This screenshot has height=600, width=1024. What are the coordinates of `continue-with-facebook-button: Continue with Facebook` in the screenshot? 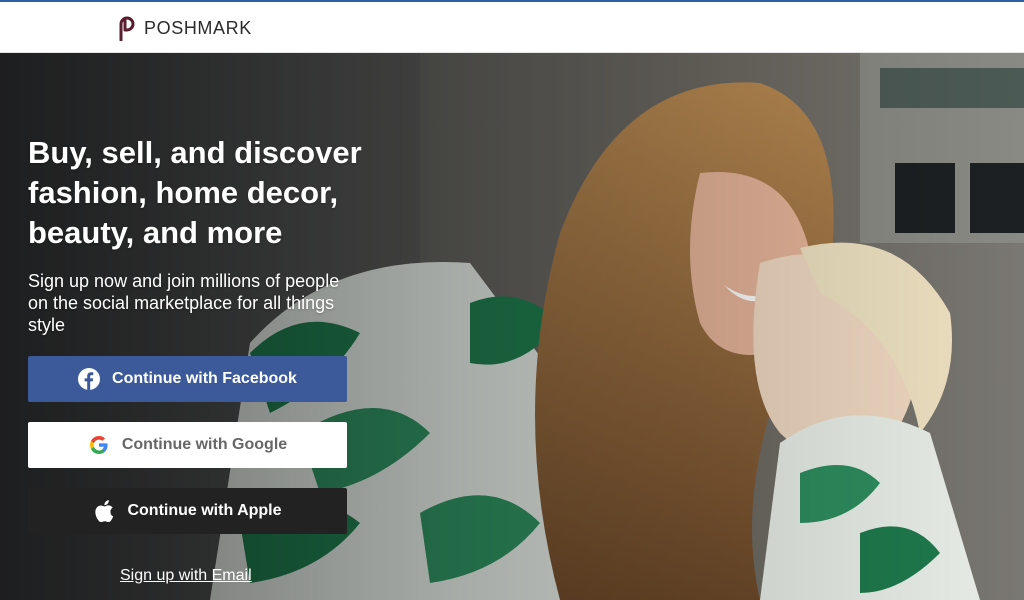 It's located at (187, 379).